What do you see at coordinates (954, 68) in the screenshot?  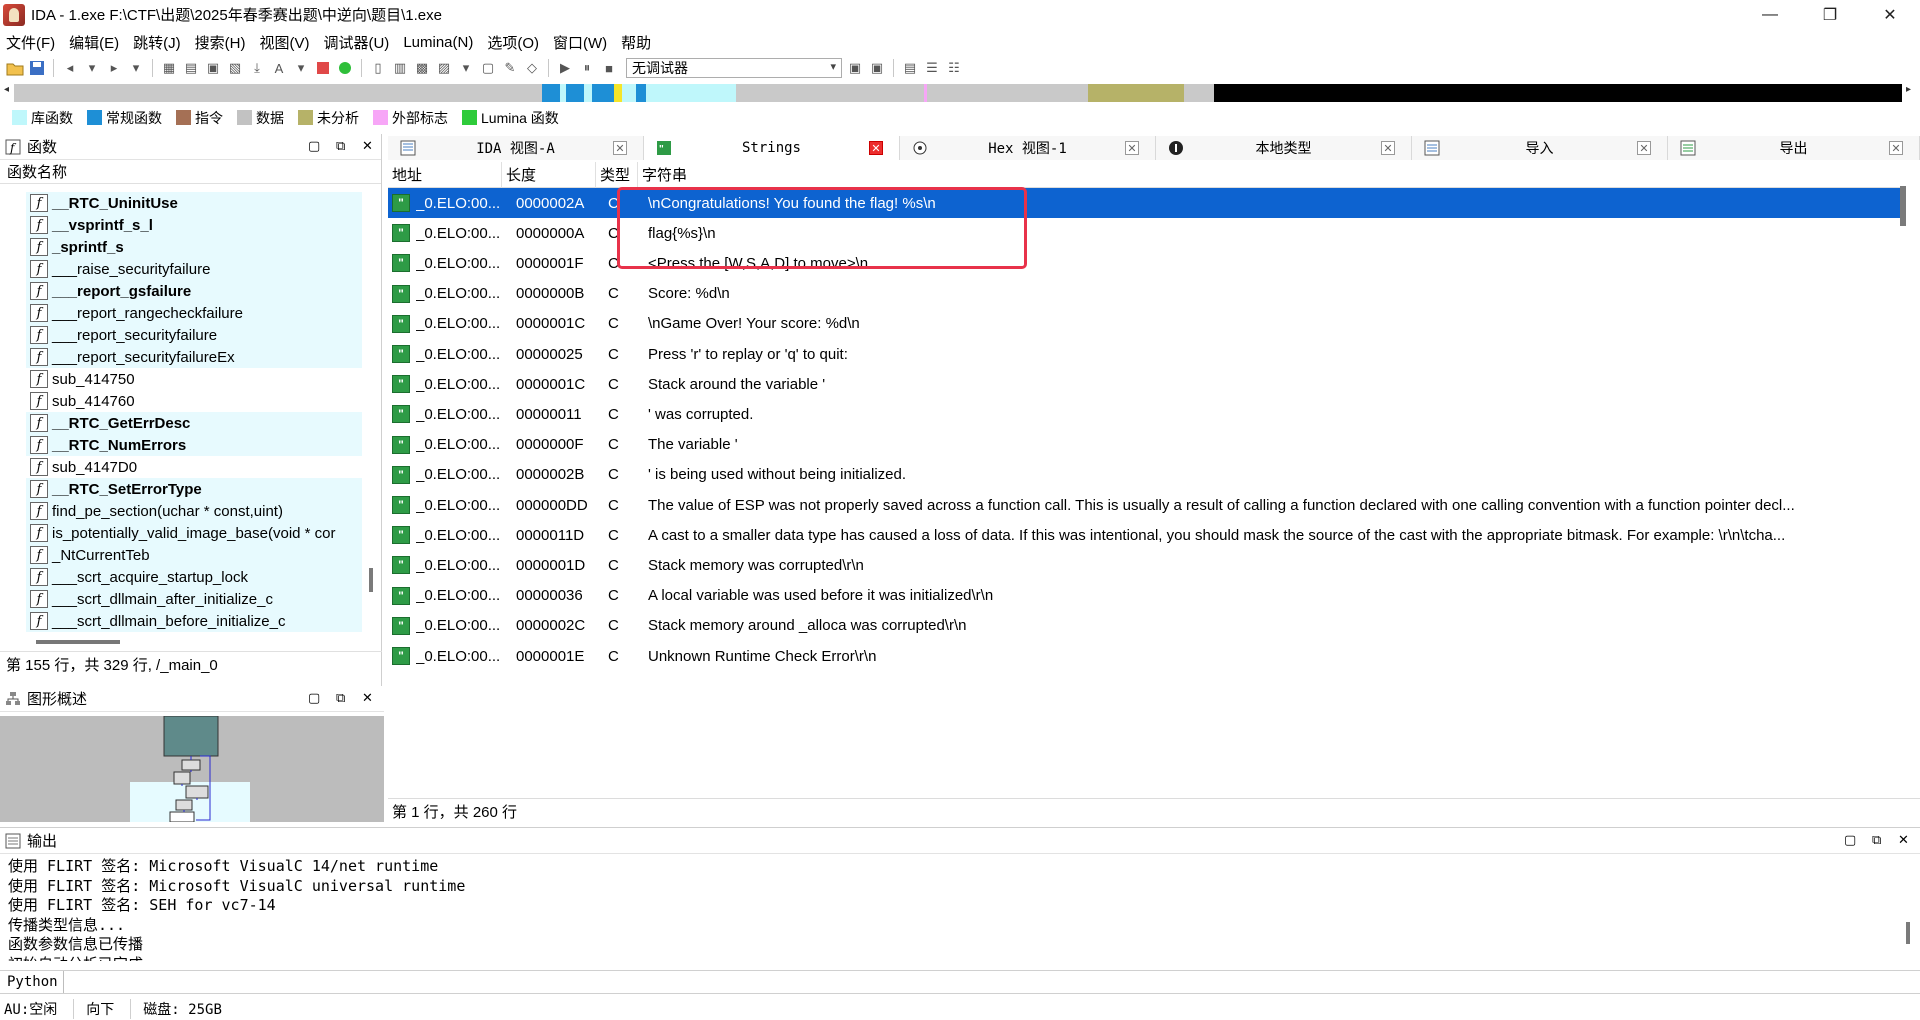 I see `outline-icon: ☷` at bounding box center [954, 68].